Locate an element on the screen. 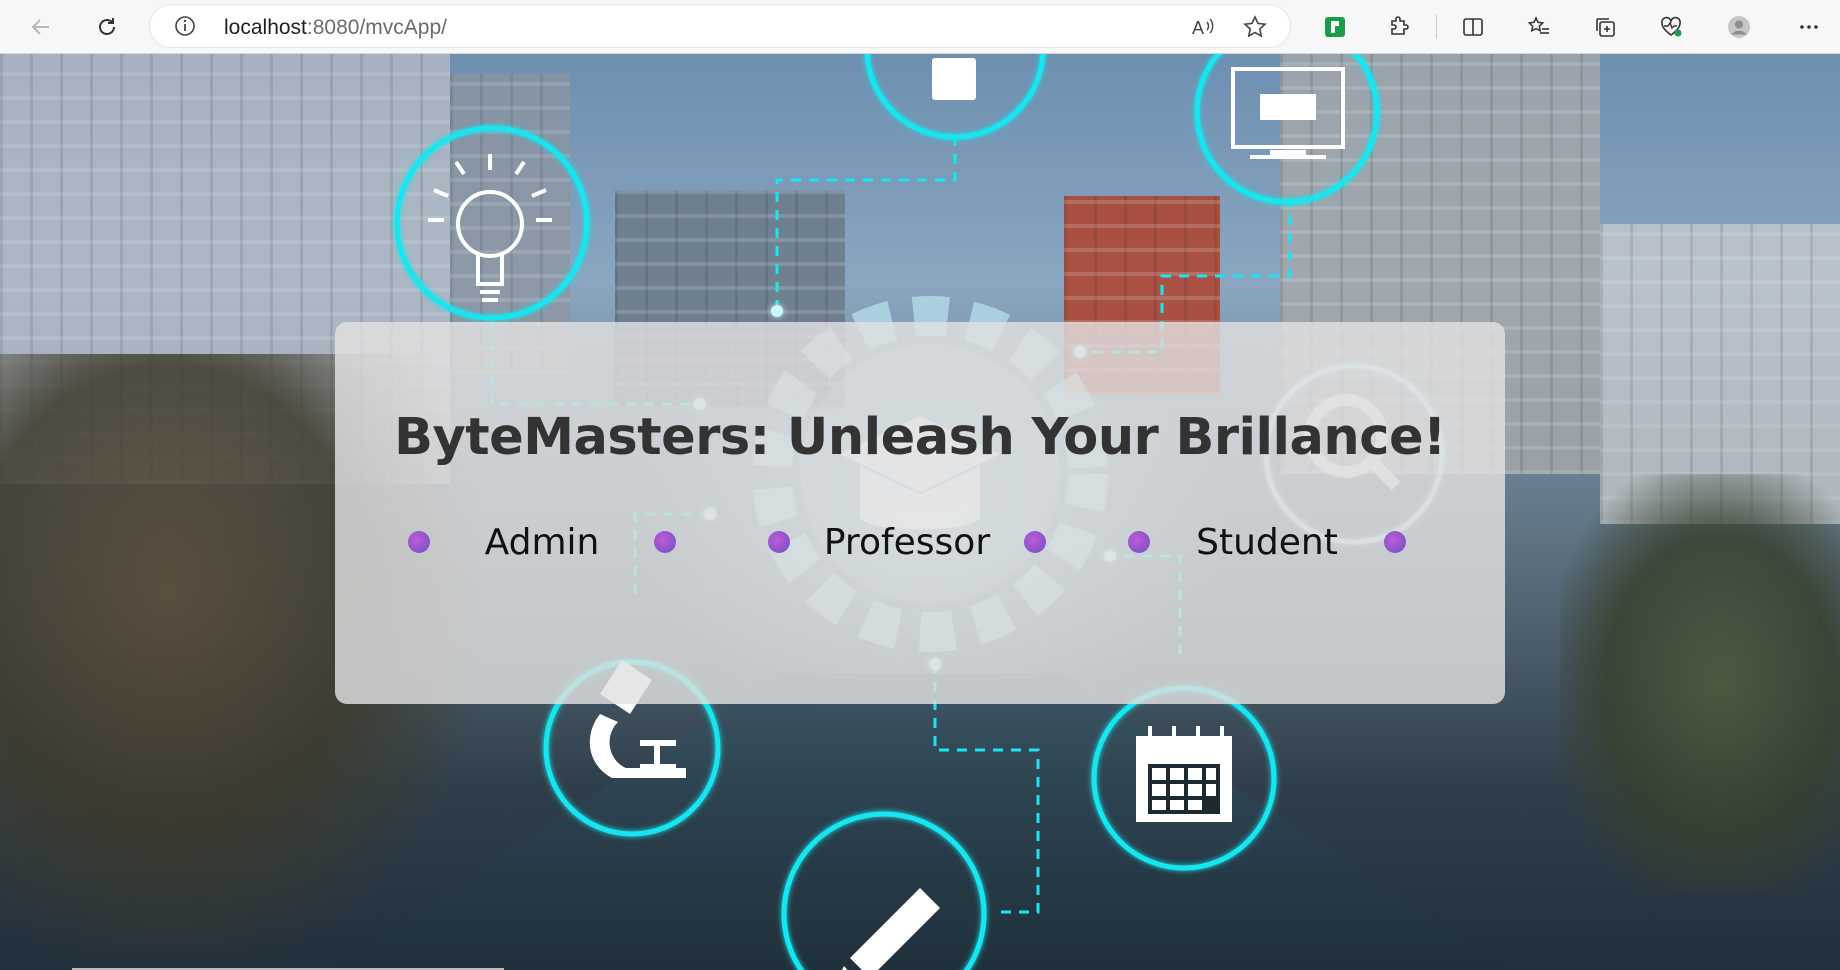  role-admin-label: Admin is located at coordinates (542, 542).